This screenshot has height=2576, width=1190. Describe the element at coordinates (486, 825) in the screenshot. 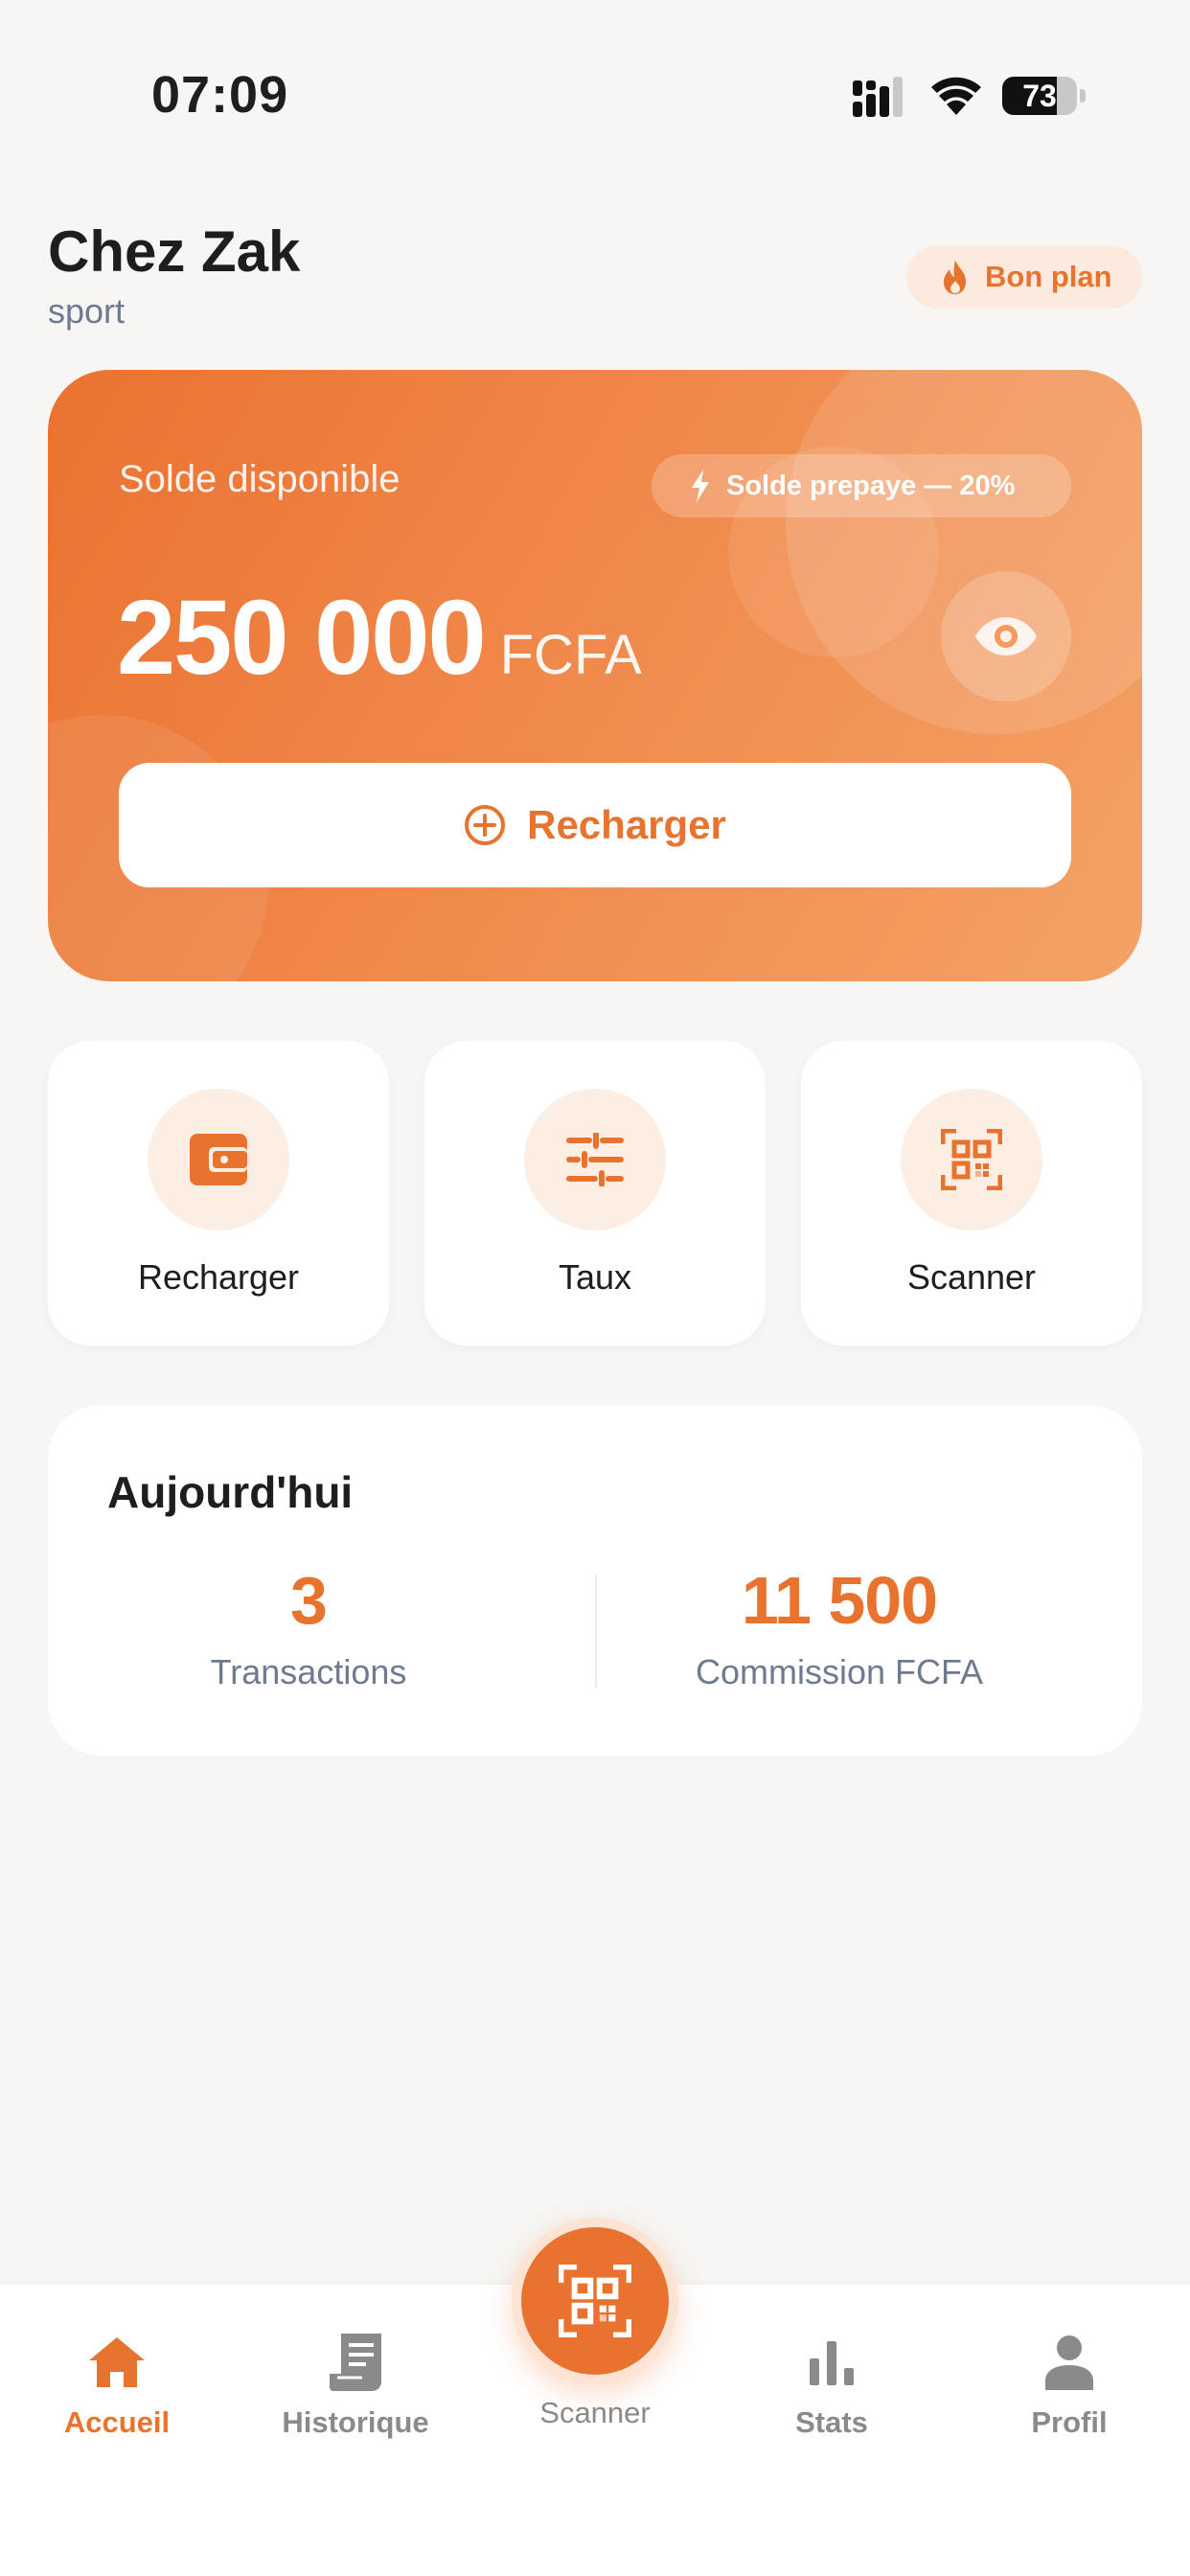

I see `plus-circle-icon` at that location.